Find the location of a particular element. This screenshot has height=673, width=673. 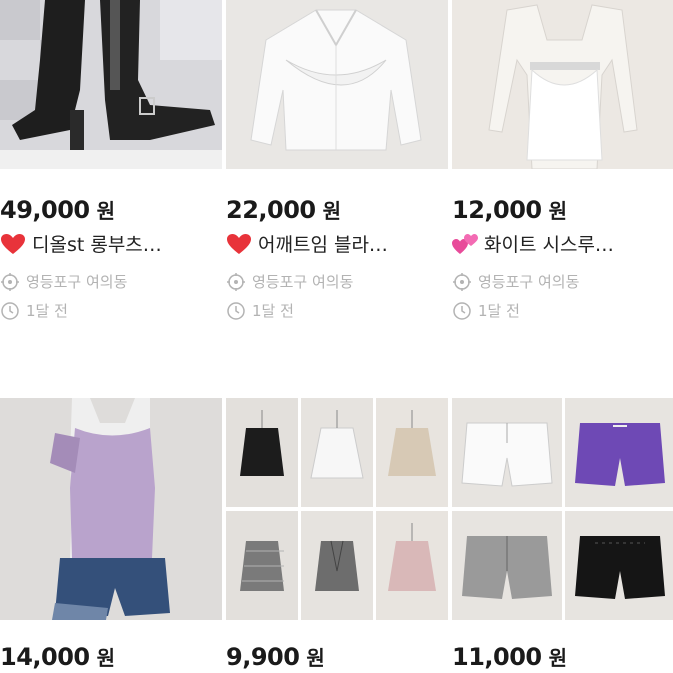

listing-price: 9,900 원 is located at coordinates (275, 657).